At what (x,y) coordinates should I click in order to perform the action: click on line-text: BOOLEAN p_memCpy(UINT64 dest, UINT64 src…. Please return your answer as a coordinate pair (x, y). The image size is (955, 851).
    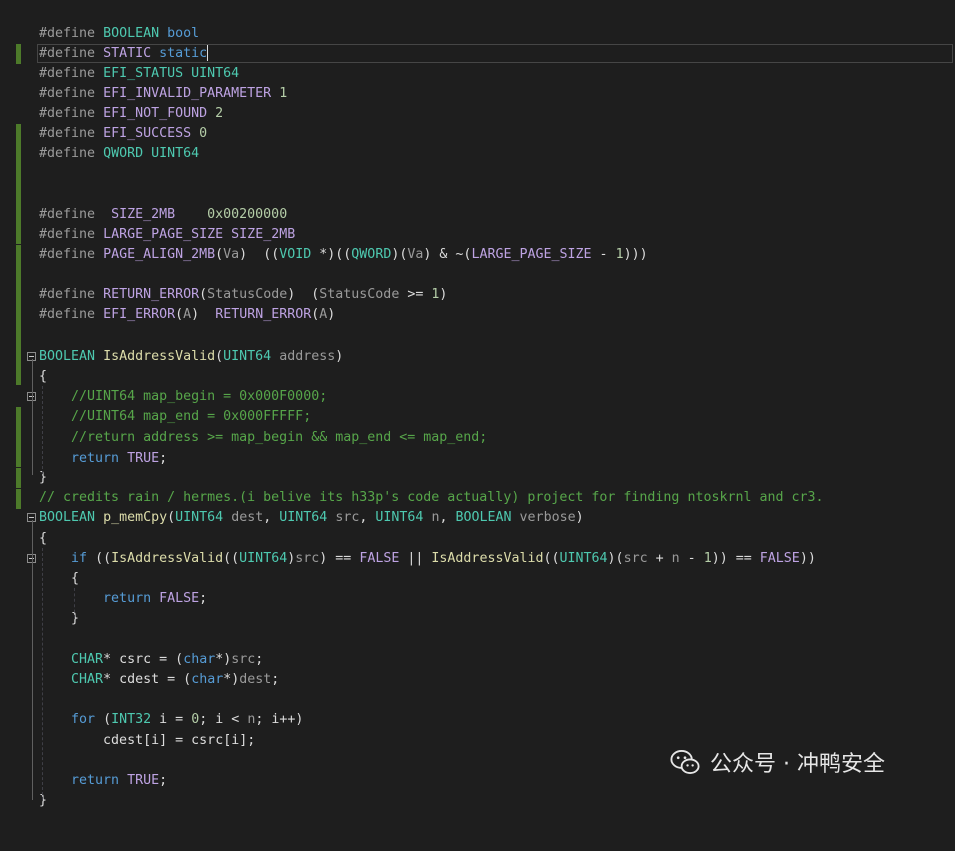
    Looking at the image, I should click on (311, 517).